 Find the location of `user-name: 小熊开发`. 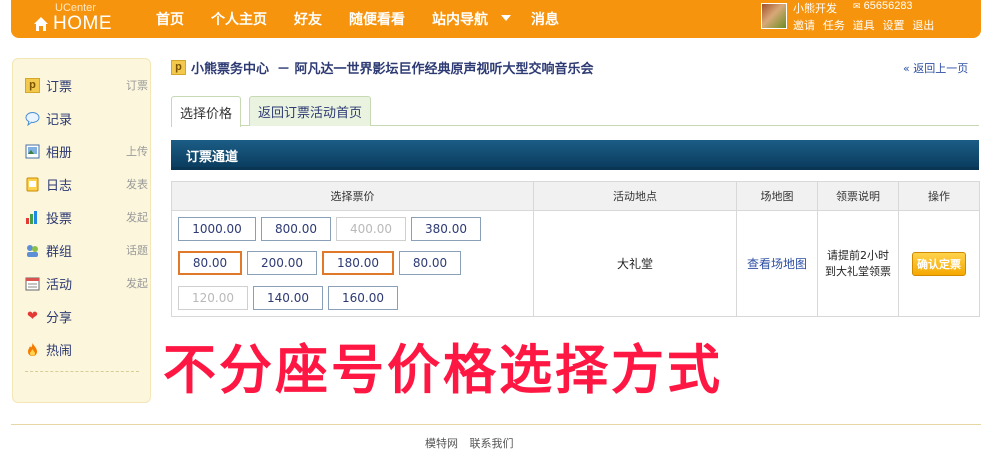

user-name: 小熊开发 is located at coordinates (815, 8).